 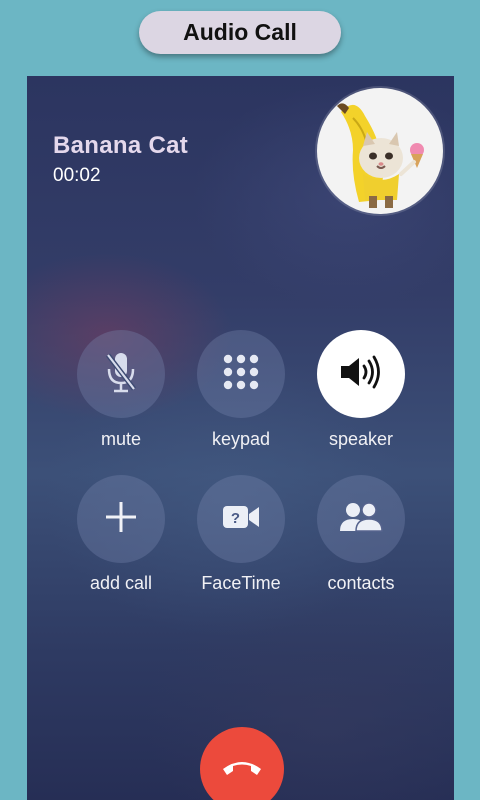 I want to click on contacts-button, so click(x=361, y=519).